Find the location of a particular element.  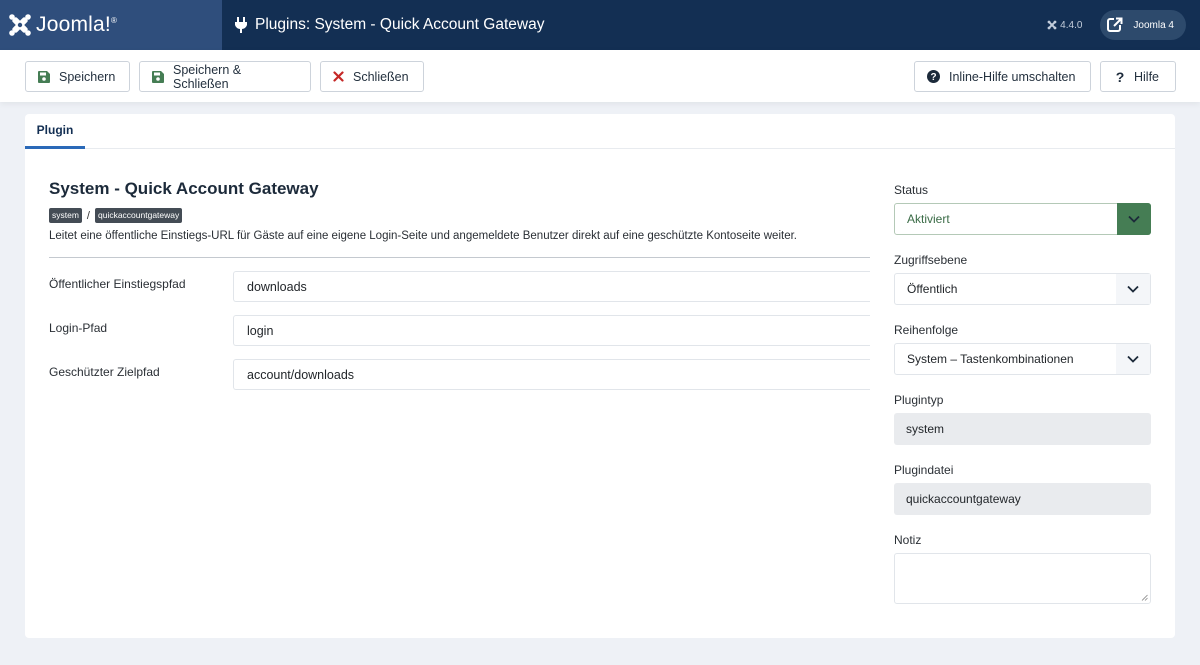

status-label: Status is located at coordinates (911, 190).